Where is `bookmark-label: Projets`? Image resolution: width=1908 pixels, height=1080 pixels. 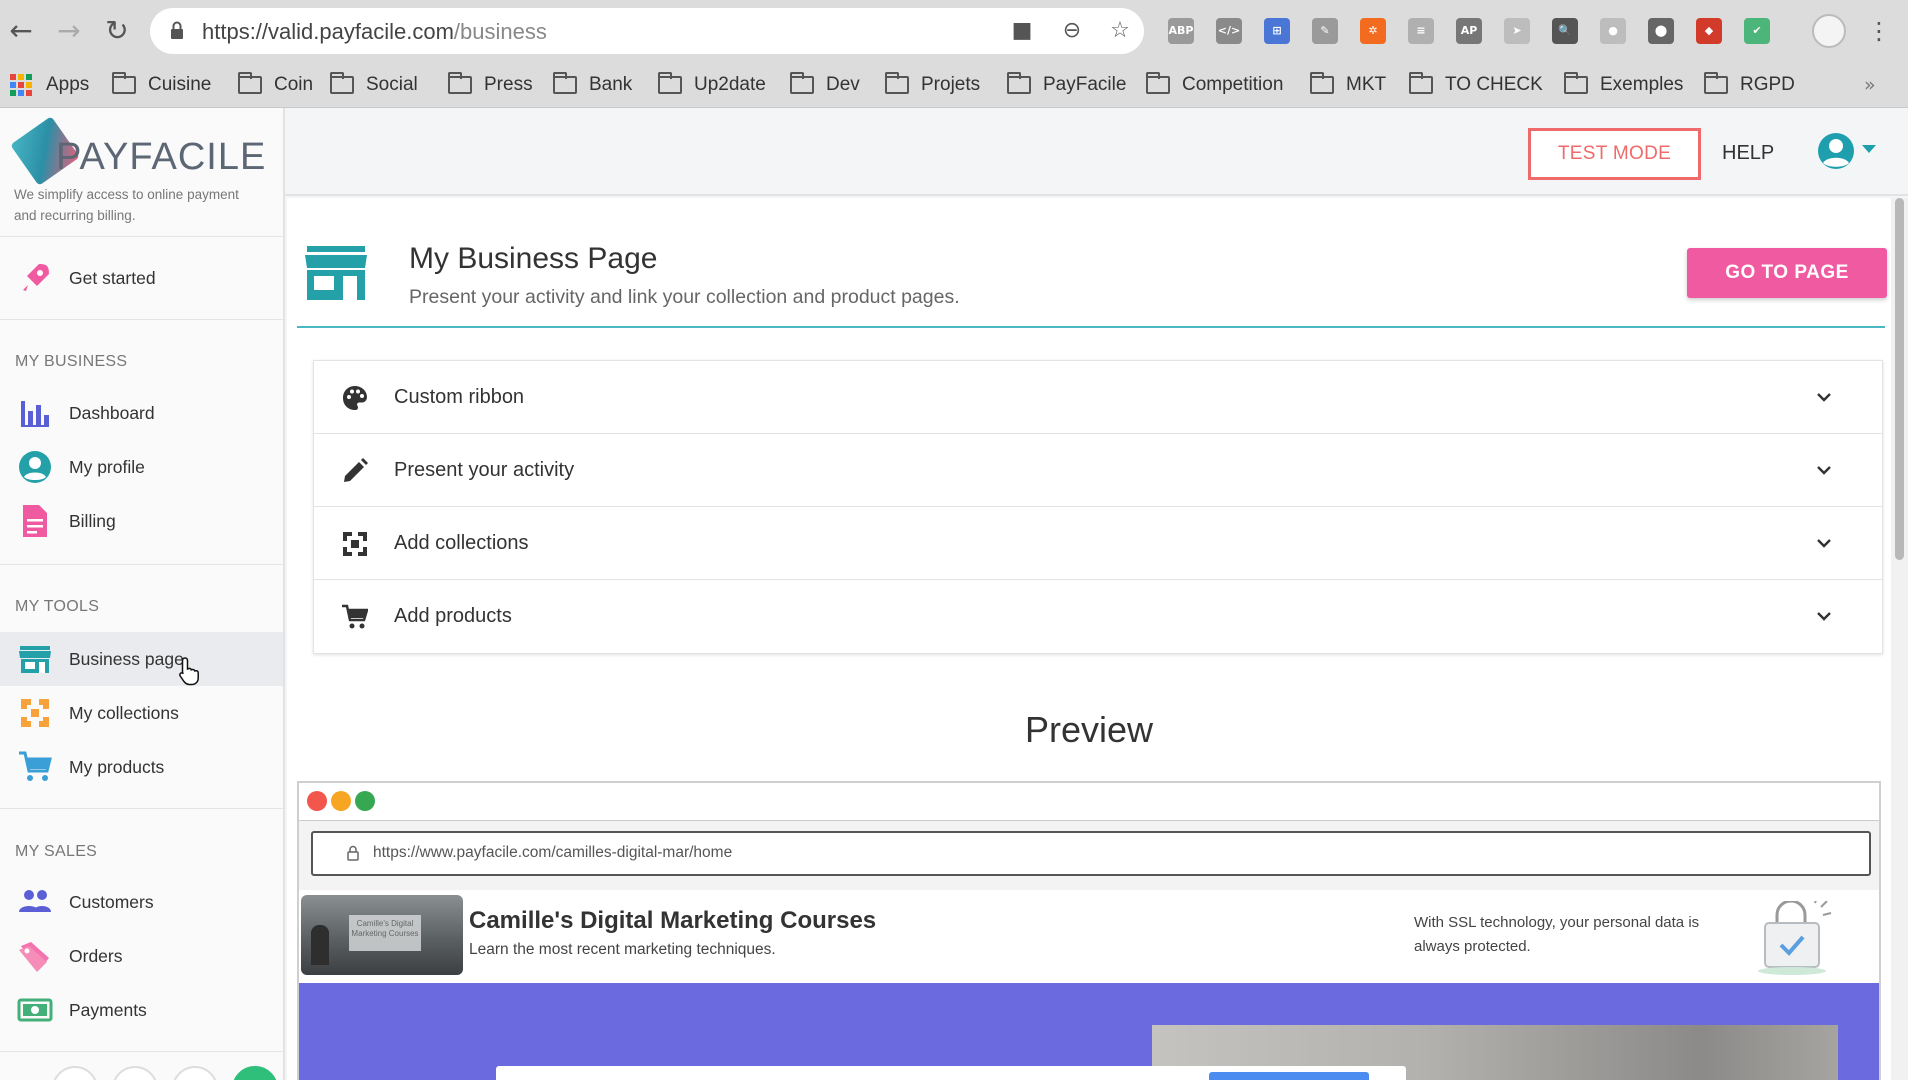
bookmark-label: Projets is located at coordinates (951, 84).